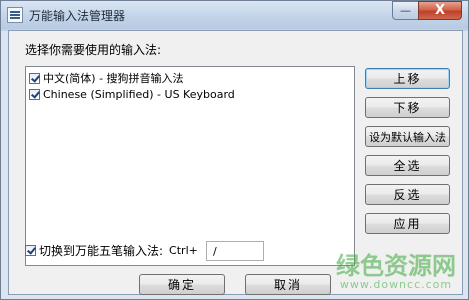 This screenshot has height=300, width=469. I want to click on cancel-button: 取消, so click(288, 284).